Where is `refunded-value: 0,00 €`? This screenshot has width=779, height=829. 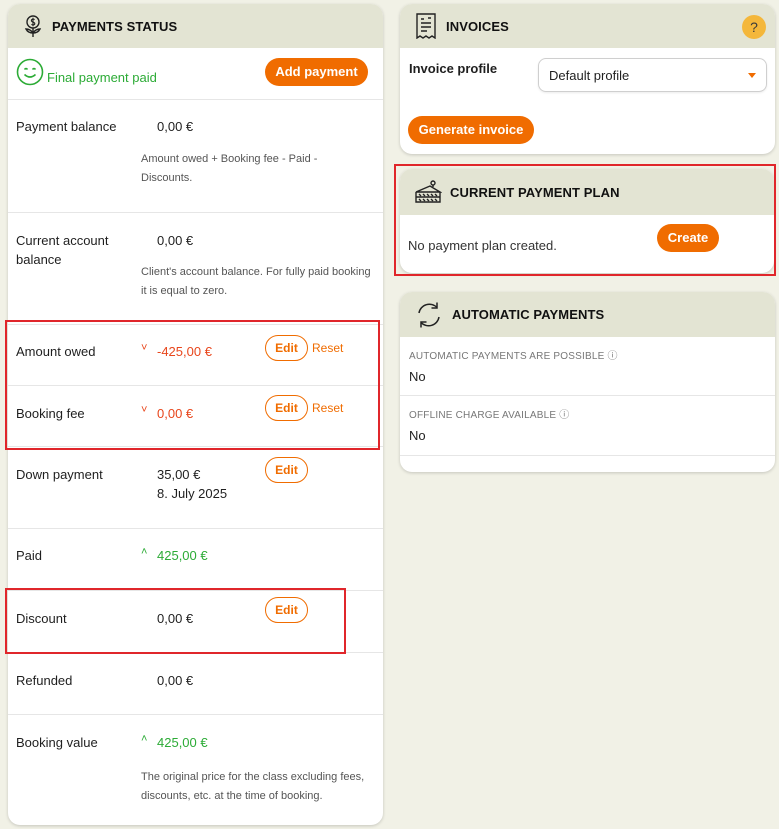
refunded-value: 0,00 € is located at coordinates (175, 680).